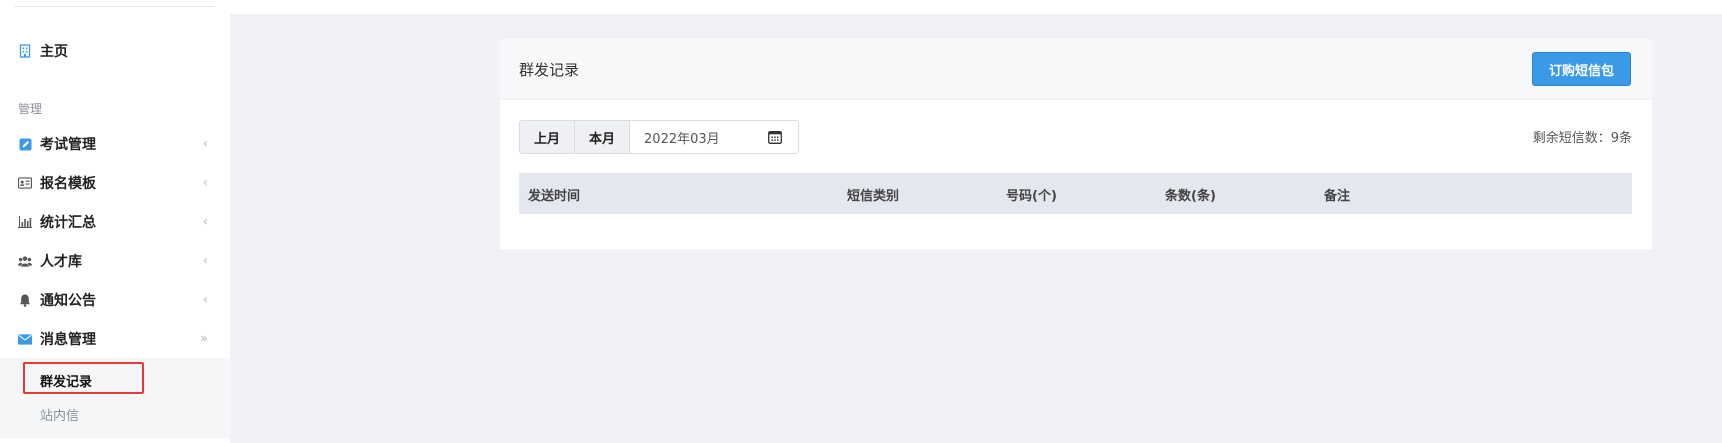 The width and height of the screenshot is (1722, 443). What do you see at coordinates (1581, 69) in the screenshot?
I see `buy-sms-package-button: 订购短信包` at bounding box center [1581, 69].